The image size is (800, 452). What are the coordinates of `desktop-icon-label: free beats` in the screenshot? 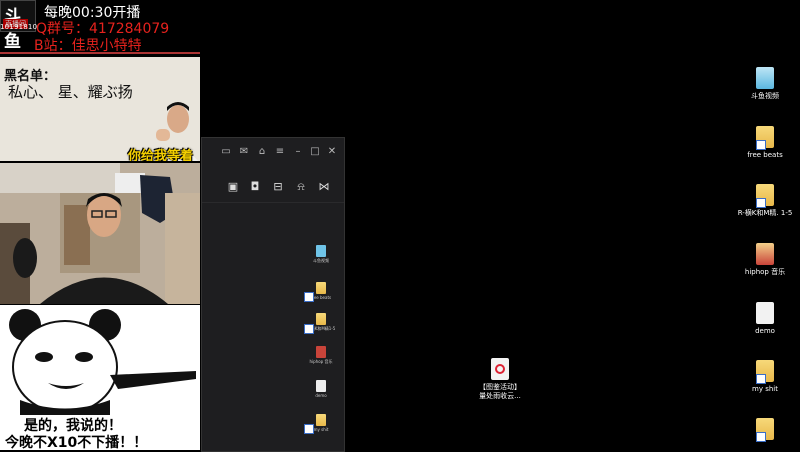 It's located at (765, 155).